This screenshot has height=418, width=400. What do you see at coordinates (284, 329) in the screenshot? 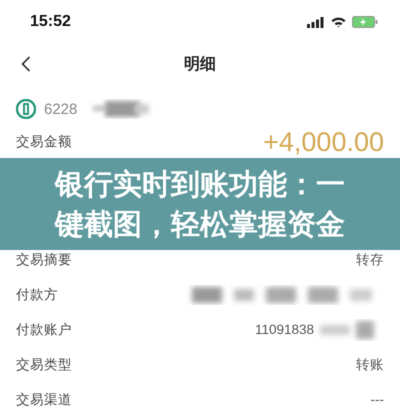
I see `detail-value: 11091838` at bounding box center [284, 329].